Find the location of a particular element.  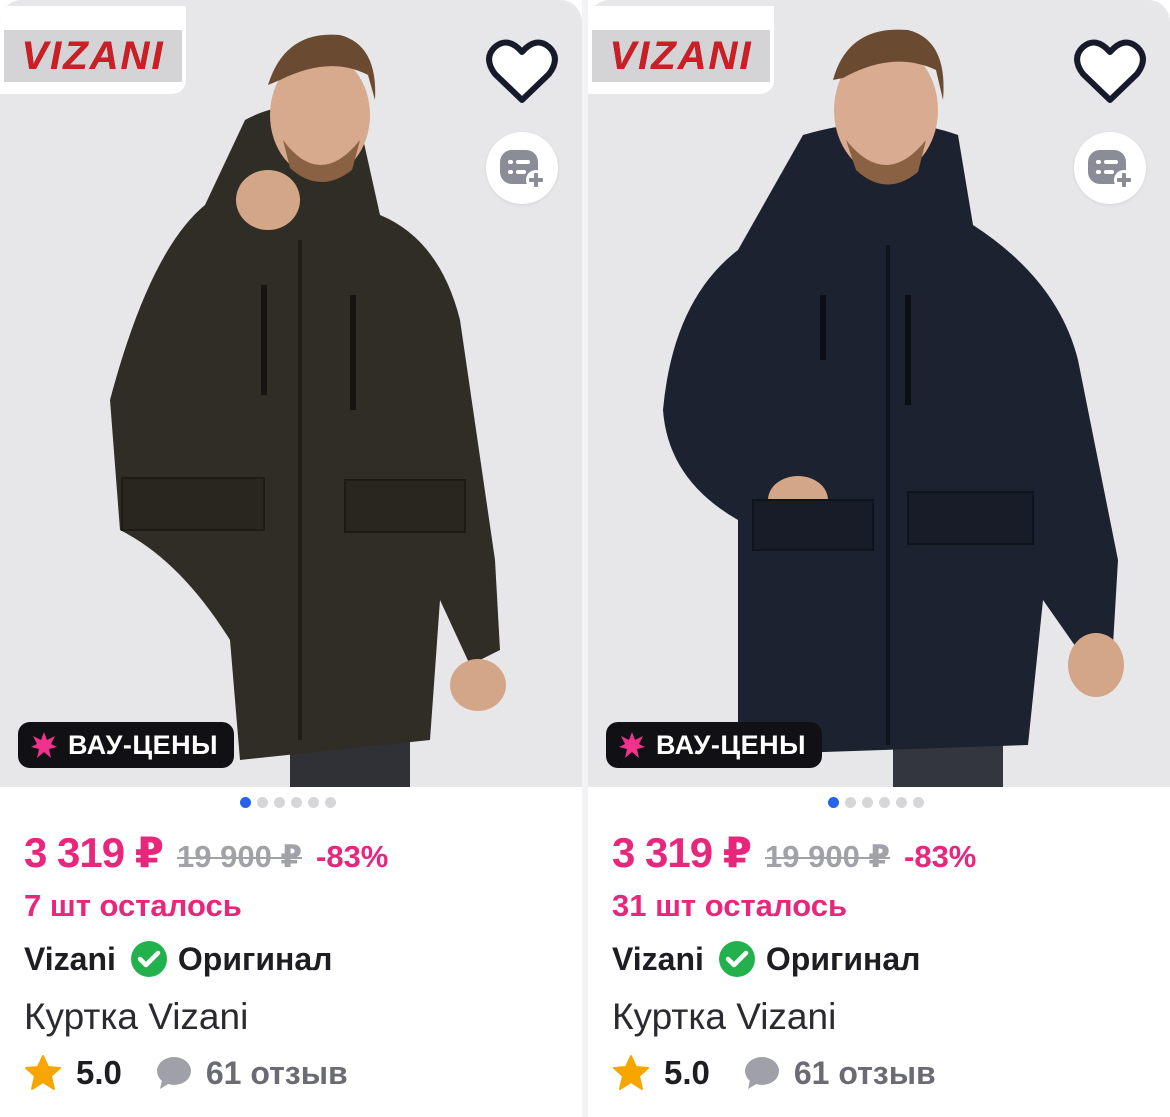

stock-remaining: 31 шт осталось is located at coordinates (730, 905).